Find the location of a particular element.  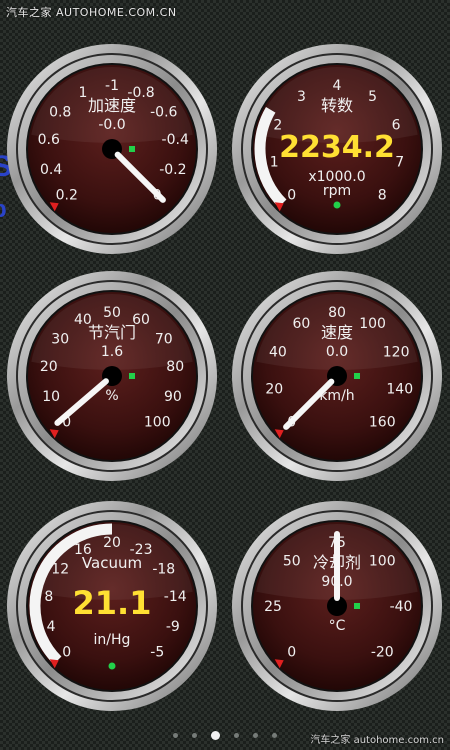

tick-label: 0.6 is located at coordinates (49, 140).